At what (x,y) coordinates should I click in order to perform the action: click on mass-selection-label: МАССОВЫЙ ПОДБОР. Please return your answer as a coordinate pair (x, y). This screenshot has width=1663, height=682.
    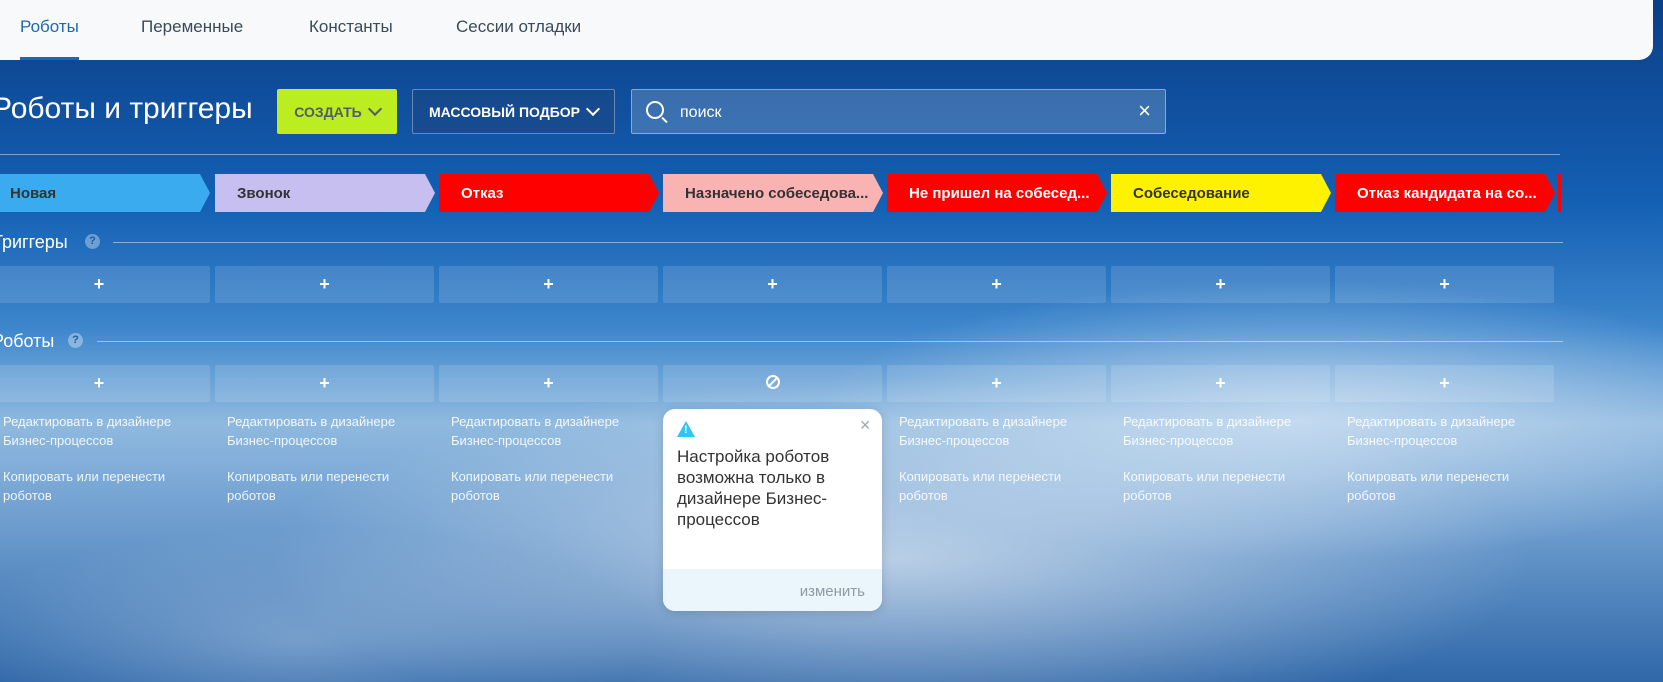
    Looking at the image, I should click on (504, 111).